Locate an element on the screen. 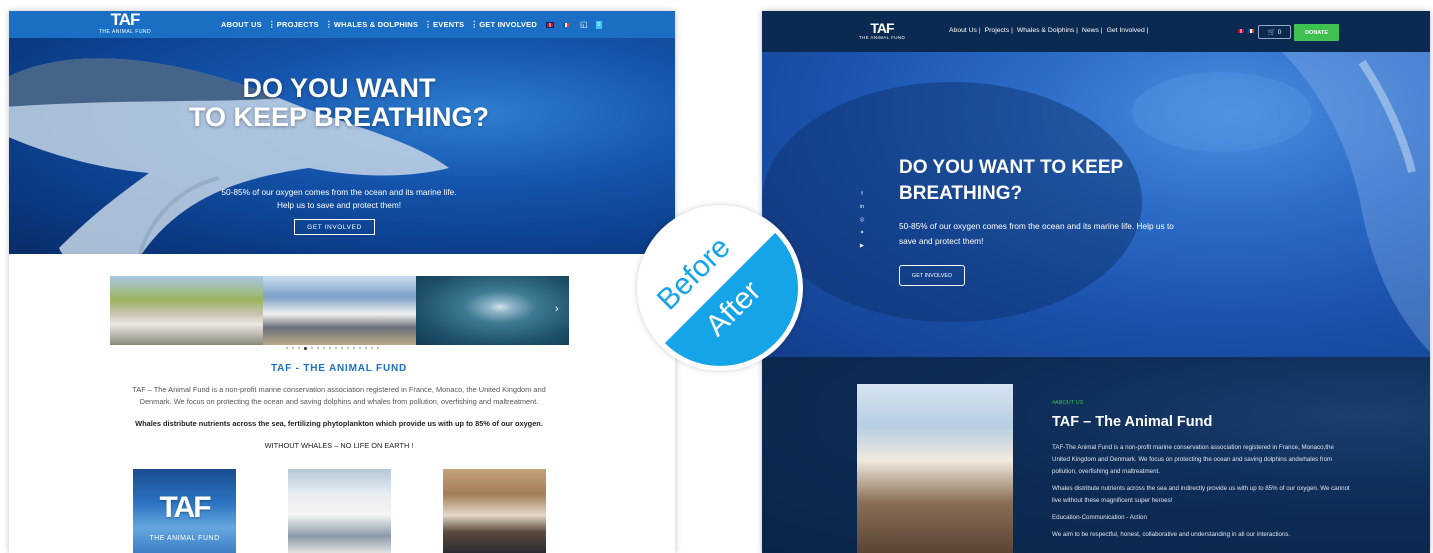 Image resolution: width=1433 pixels, height=553 pixels. cart-count: 0 is located at coordinates (1279, 32).